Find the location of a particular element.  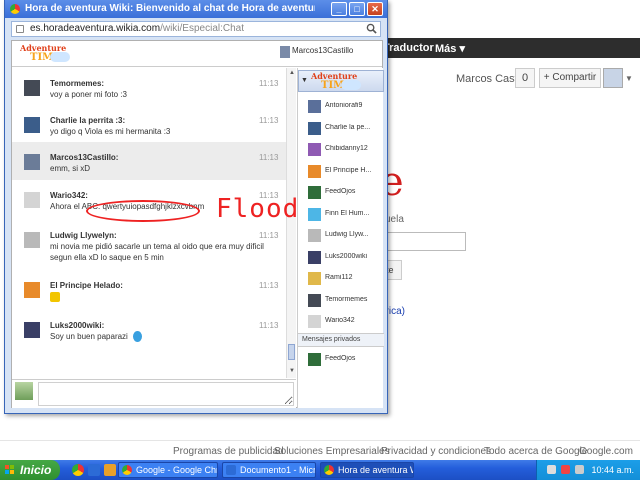

user-list-item: Luks2000wiki is located at coordinates (341, 258).